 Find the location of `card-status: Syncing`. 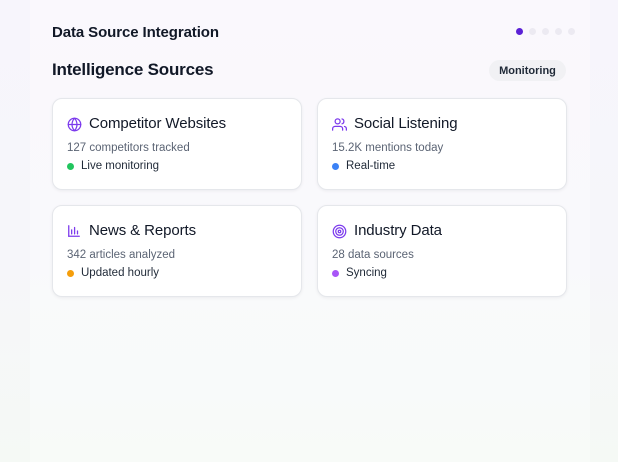

card-status: Syncing is located at coordinates (359, 273).